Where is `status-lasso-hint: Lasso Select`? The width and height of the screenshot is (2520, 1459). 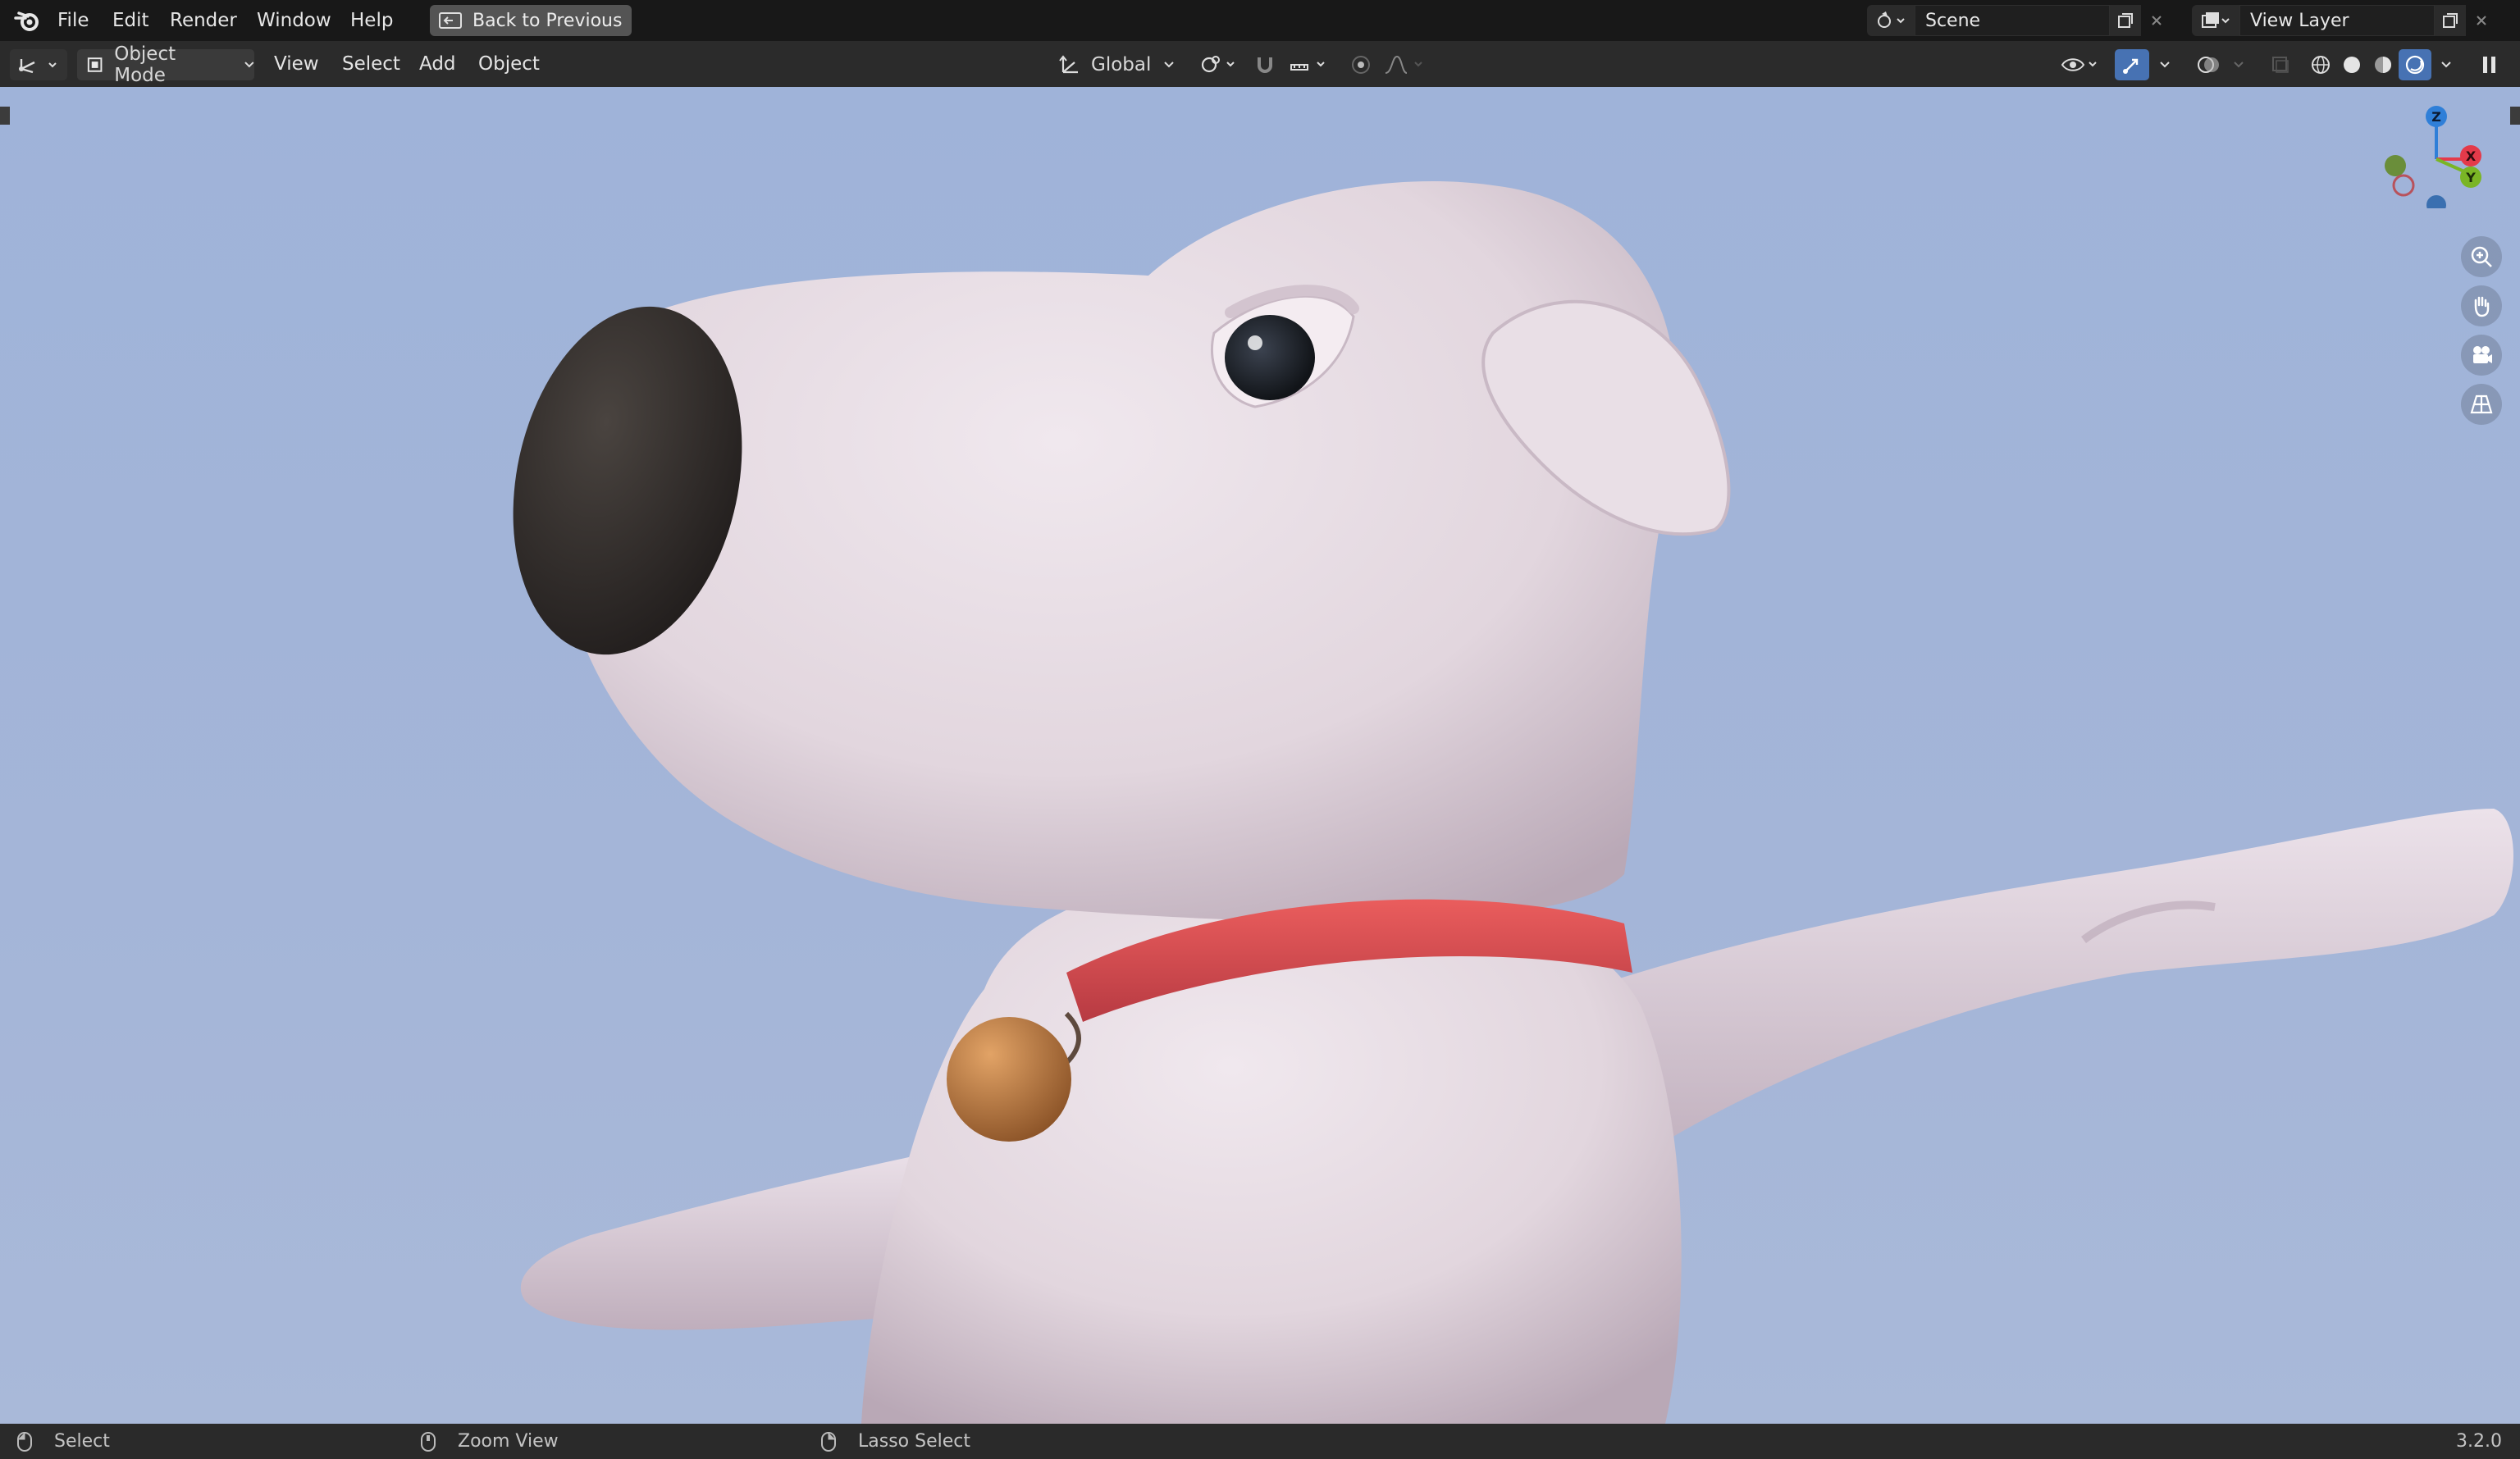
status-lasso-hint: Lasso Select is located at coordinates (895, 1441).